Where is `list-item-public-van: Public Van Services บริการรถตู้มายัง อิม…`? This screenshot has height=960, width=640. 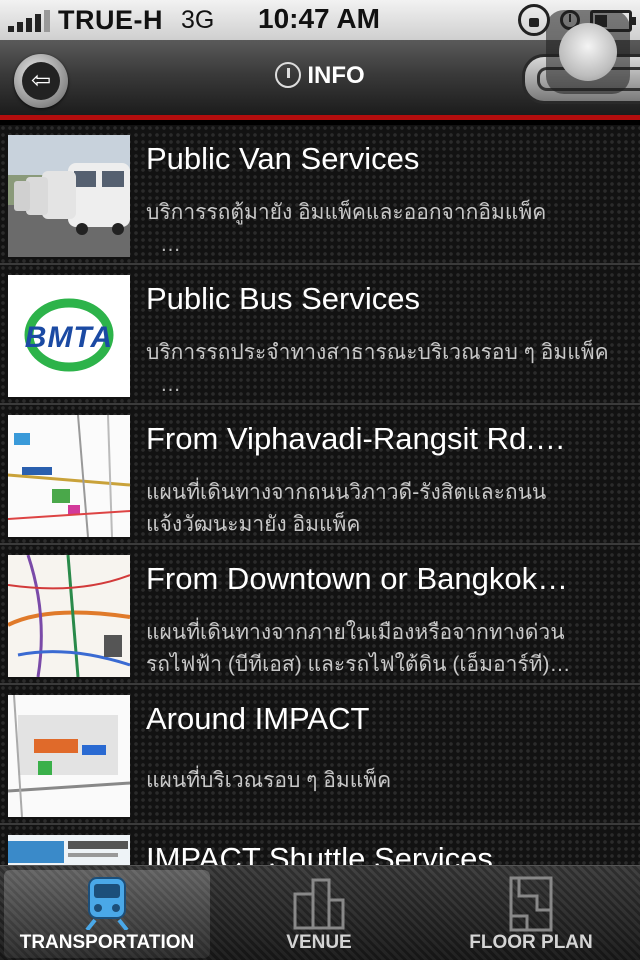 list-item-public-van: Public Van Services บริการรถตู้มายัง อิม… is located at coordinates (320, 195).